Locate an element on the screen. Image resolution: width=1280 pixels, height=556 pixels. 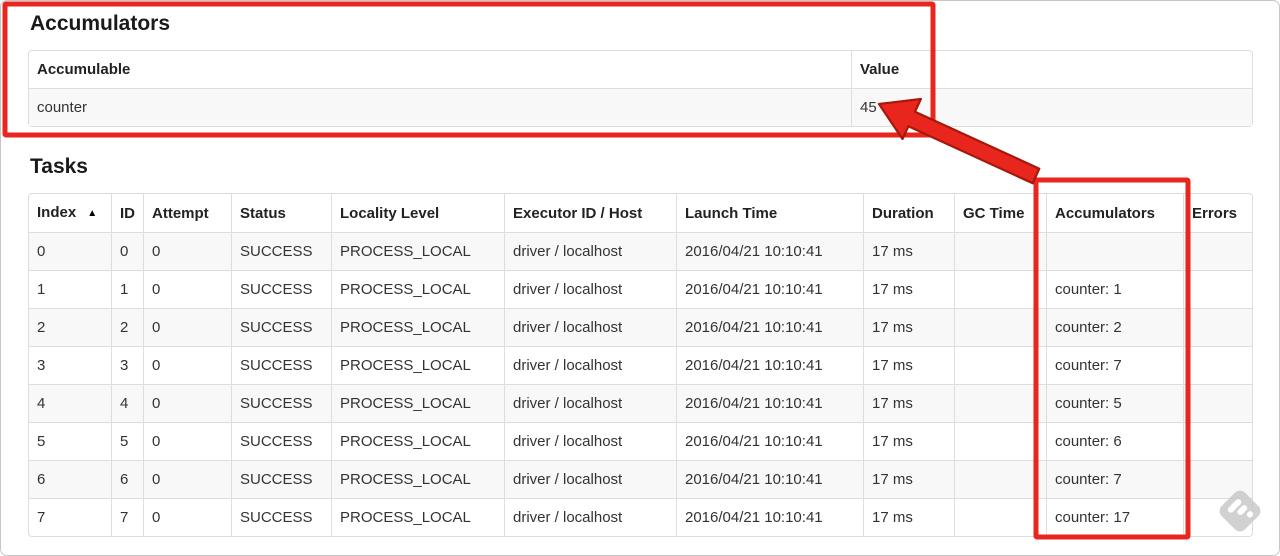
cell-index: 6 is located at coordinates (70, 479).